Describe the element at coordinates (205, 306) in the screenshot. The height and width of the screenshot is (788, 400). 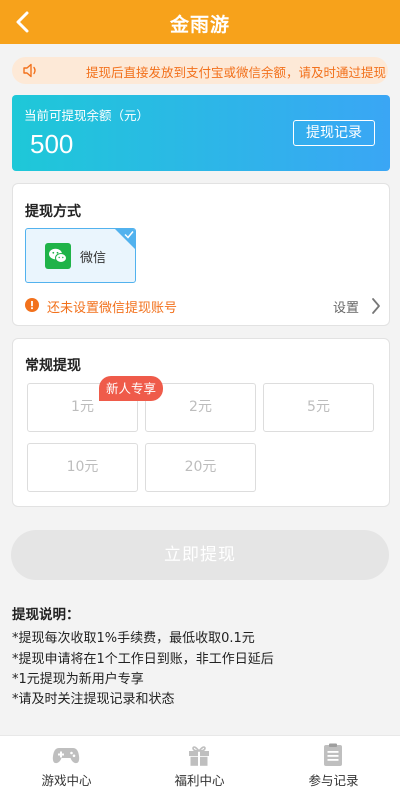
I see `warning-row: 还未设置微信提现账号 设置` at that location.